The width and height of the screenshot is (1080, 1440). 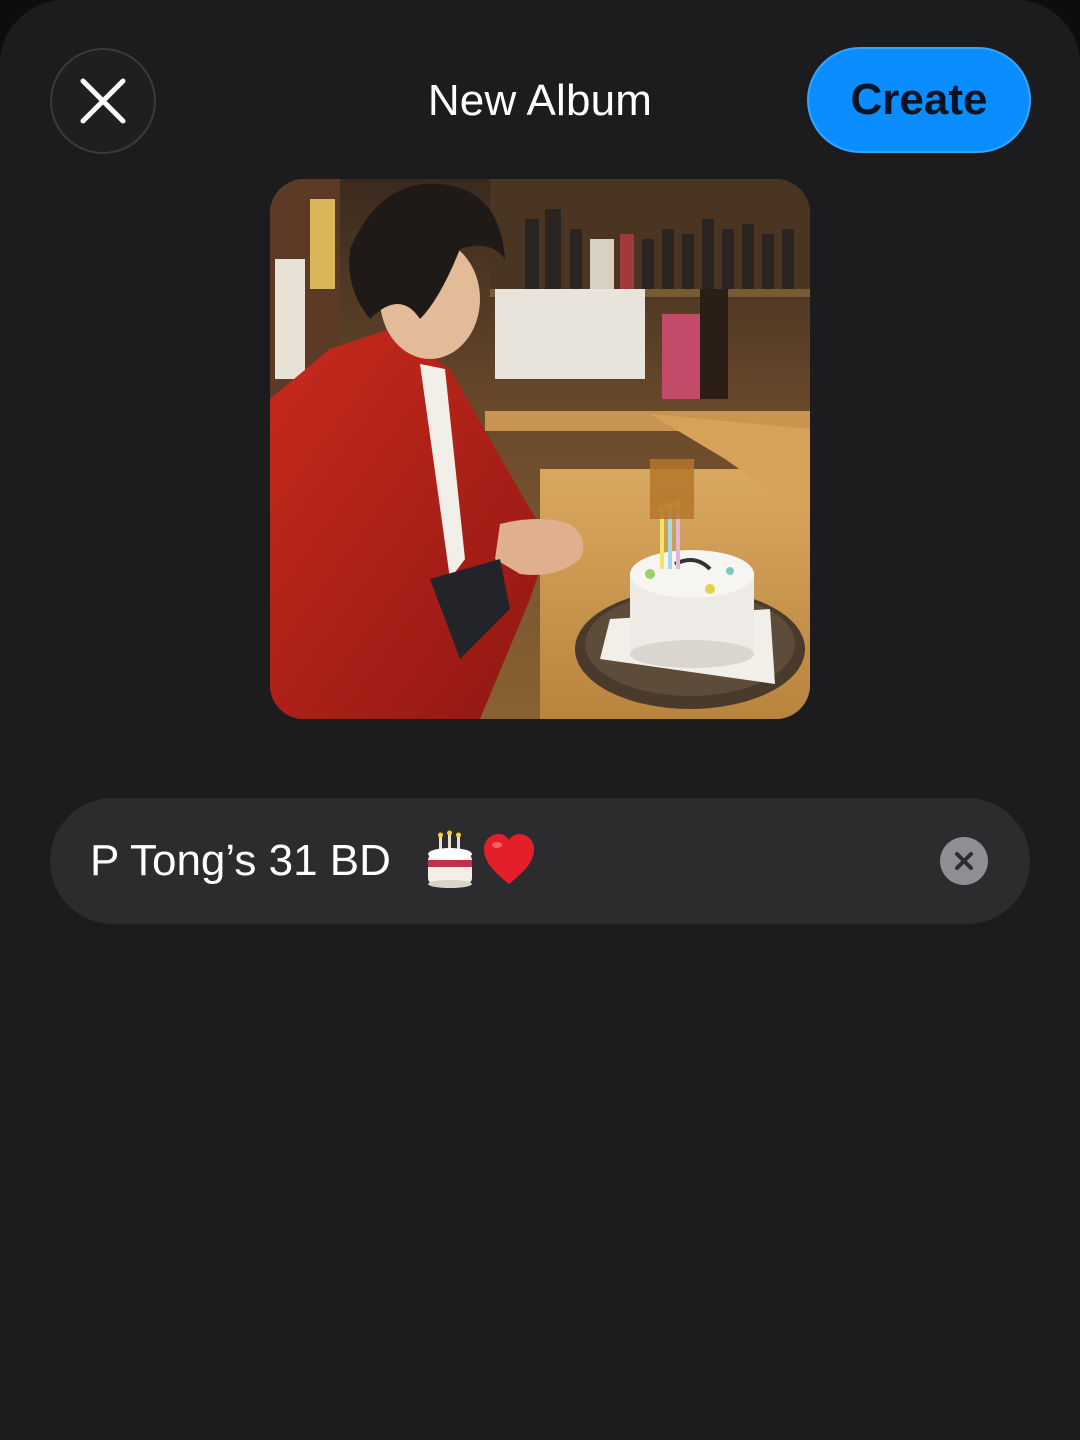 I want to click on close-icon, so click(x=103, y=101).